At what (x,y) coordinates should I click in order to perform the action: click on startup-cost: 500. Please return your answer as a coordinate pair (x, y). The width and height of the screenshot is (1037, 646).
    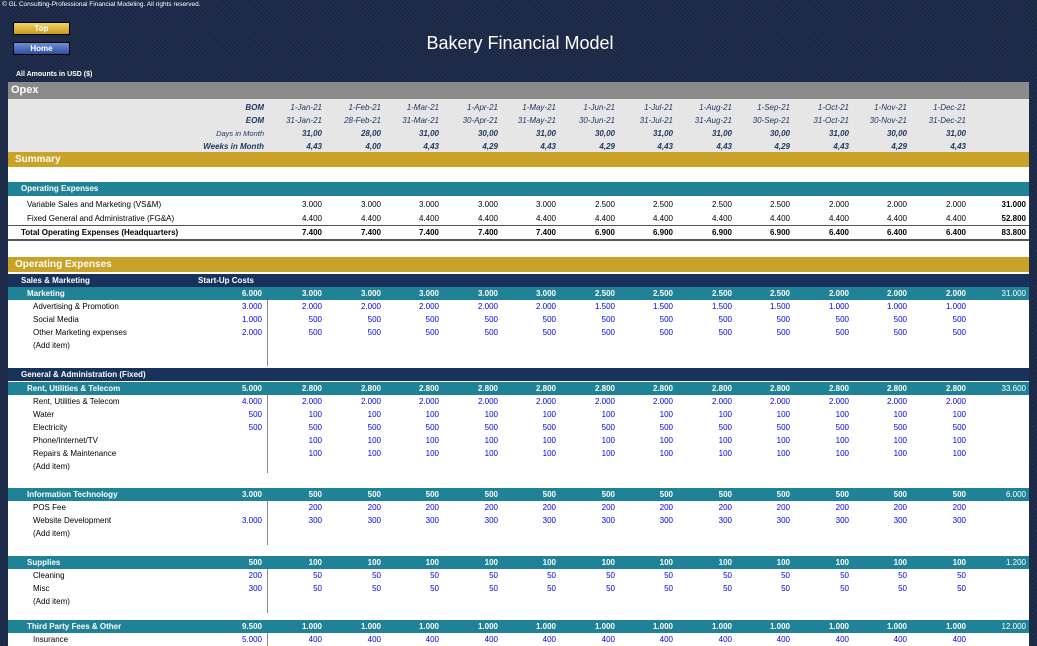
    Looking at the image, I should click on (229, 414).